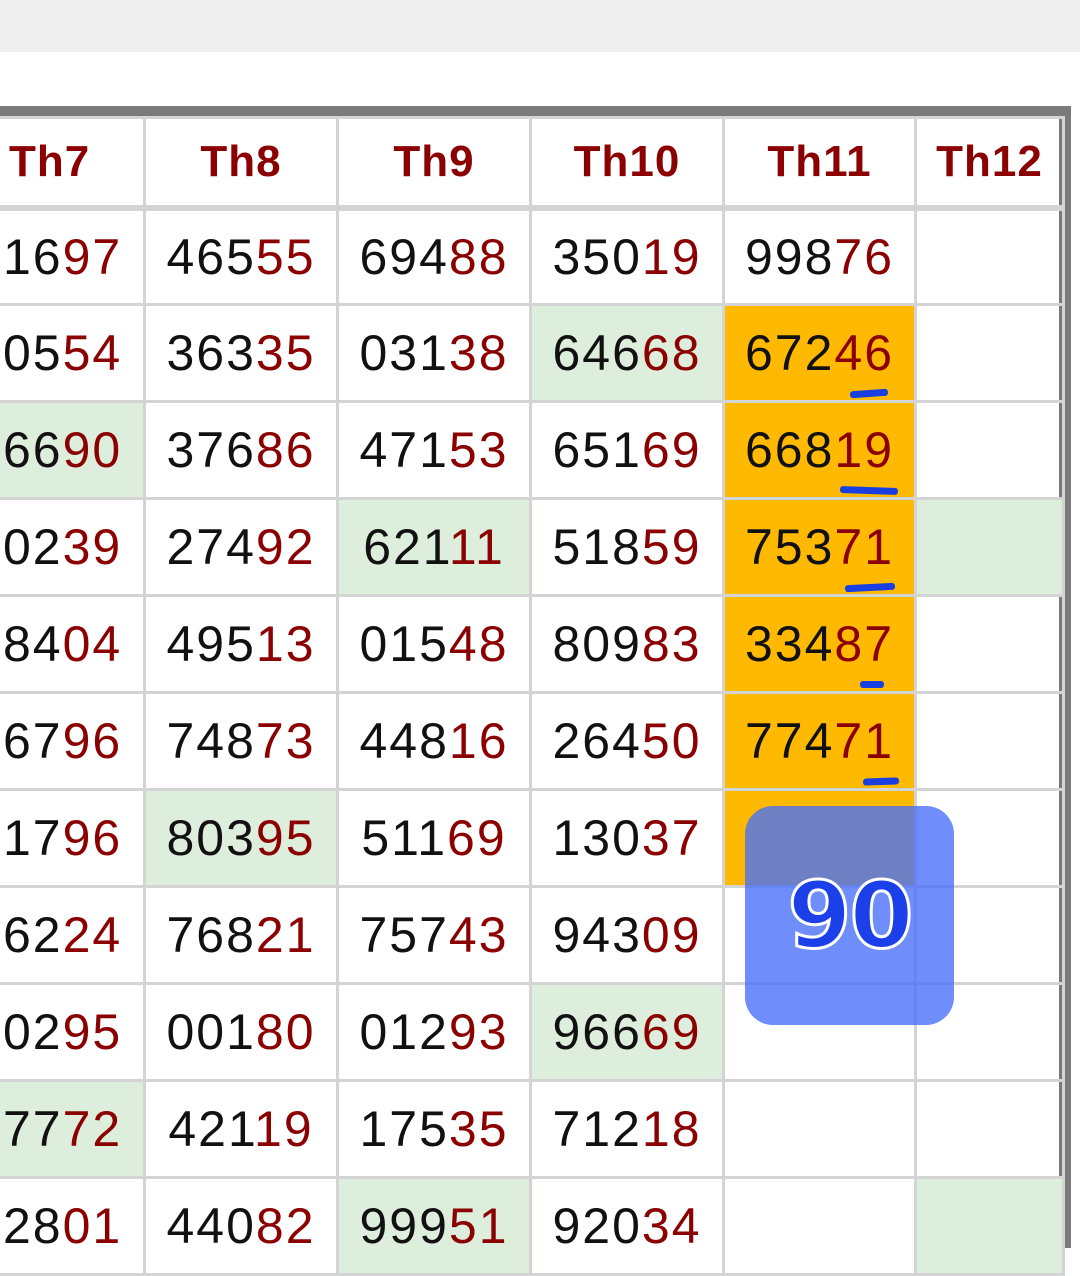 The image size is (1080, 1276). What do you see at coordinates (73, 1129) in the screenshot?
I see `result-cell: 7772` at bounding box center [73, 1129].